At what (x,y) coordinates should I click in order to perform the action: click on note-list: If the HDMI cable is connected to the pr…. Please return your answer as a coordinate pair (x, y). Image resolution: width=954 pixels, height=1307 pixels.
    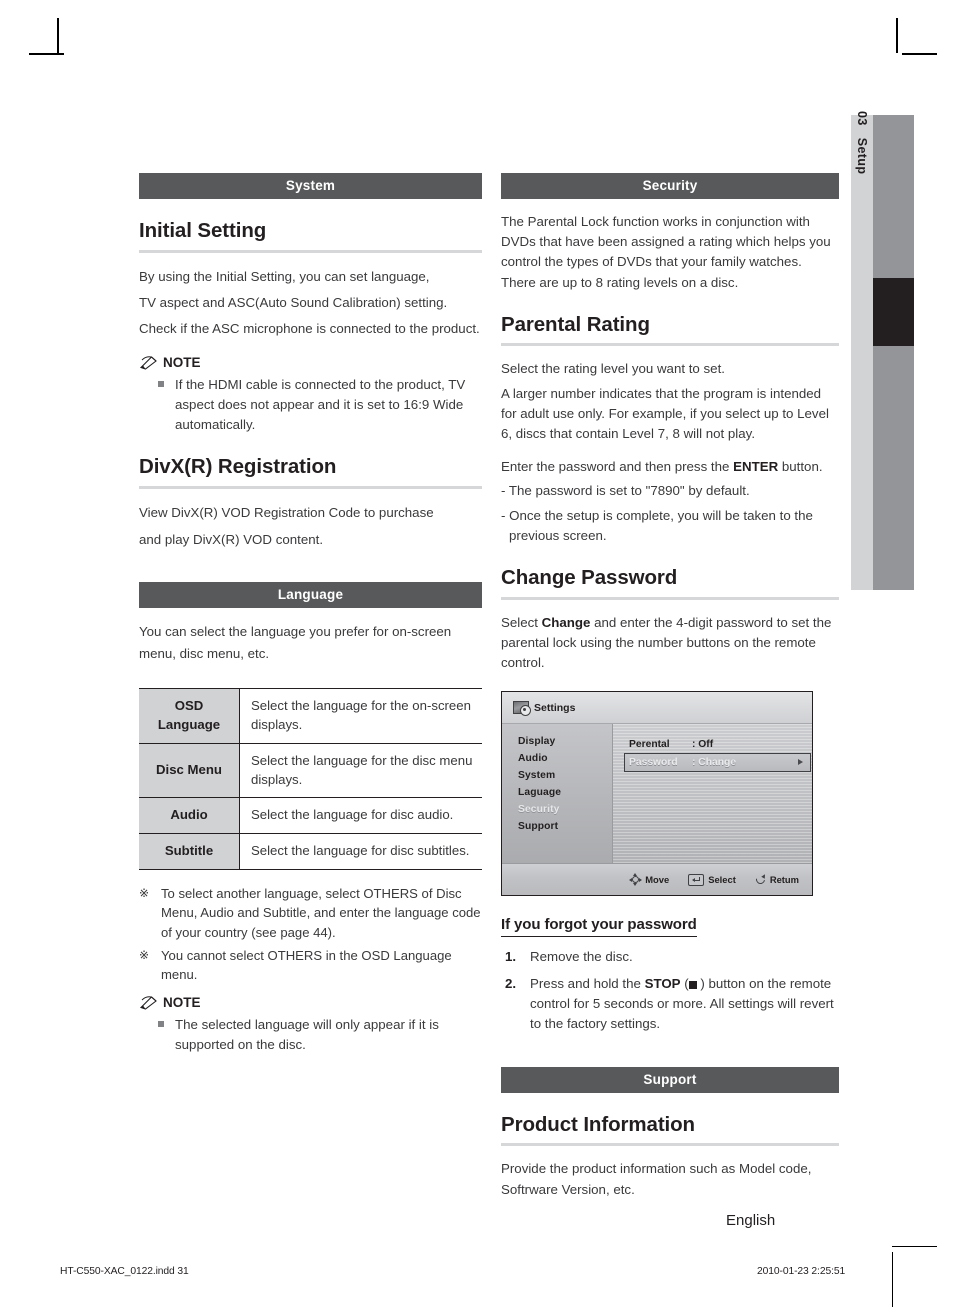
    Looking at the image, I should click on (310, 405).